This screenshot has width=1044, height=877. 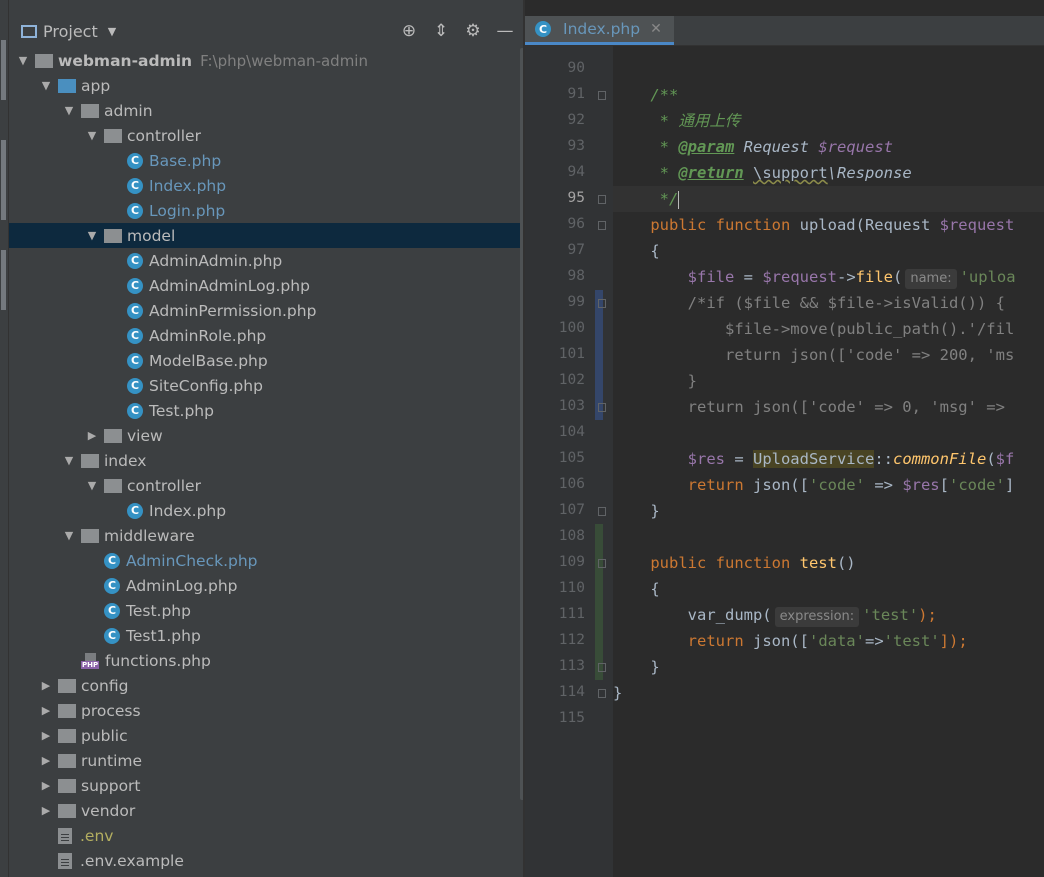 What do you see at coordinates (599, 602) in the screenshot?
I see `vcs-change-marker` at bounding box center [599, 602].